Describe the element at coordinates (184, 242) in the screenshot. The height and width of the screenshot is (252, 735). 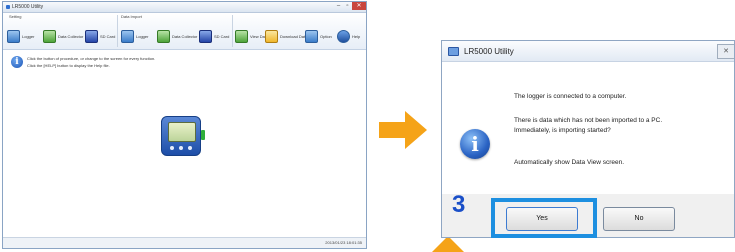
I see `status-bar: 2013/01/23 18:01:35` at that location.